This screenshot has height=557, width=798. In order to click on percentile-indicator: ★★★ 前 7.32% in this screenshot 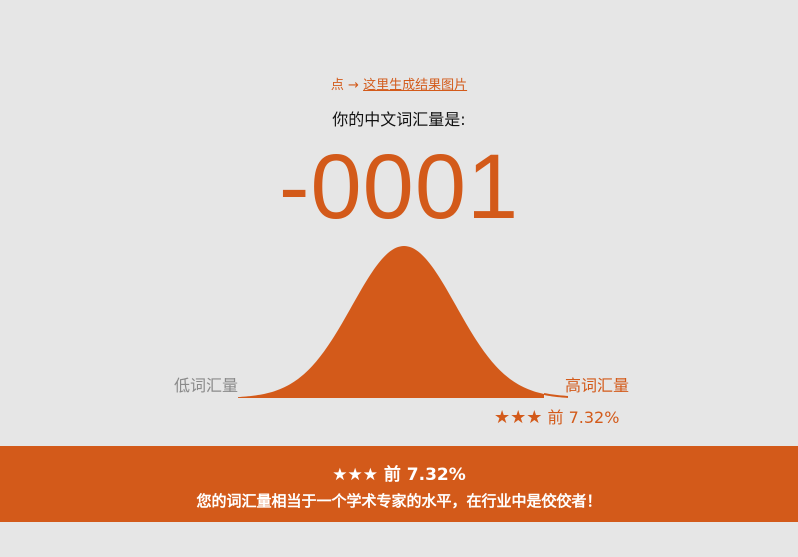, I will do `click(556, 416)`.